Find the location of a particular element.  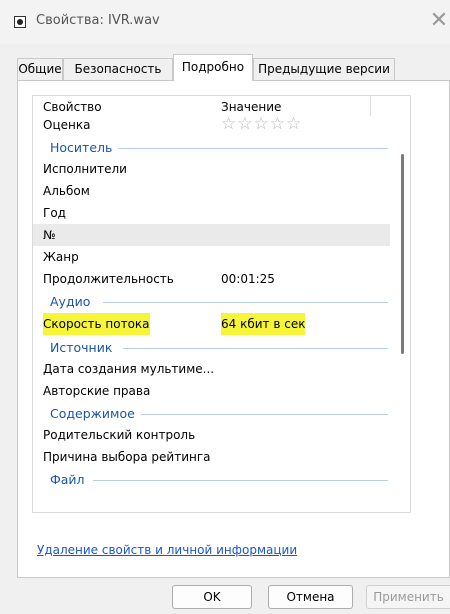

property-row-selected: № is located at coordinates (211, 235).